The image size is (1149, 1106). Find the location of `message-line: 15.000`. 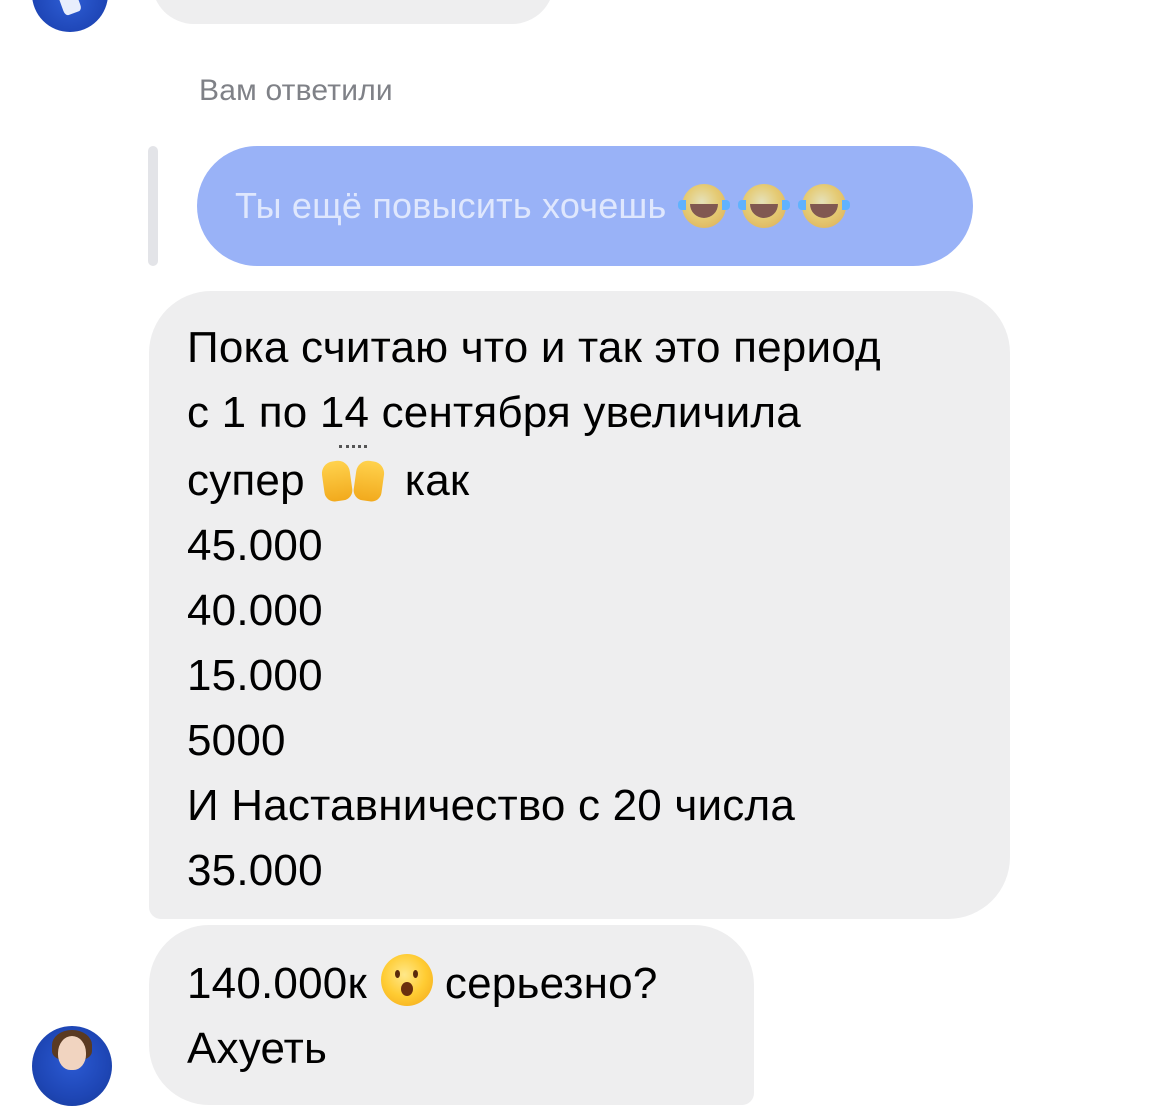

message-line: 15.000 is located at coordinates (255, 675).